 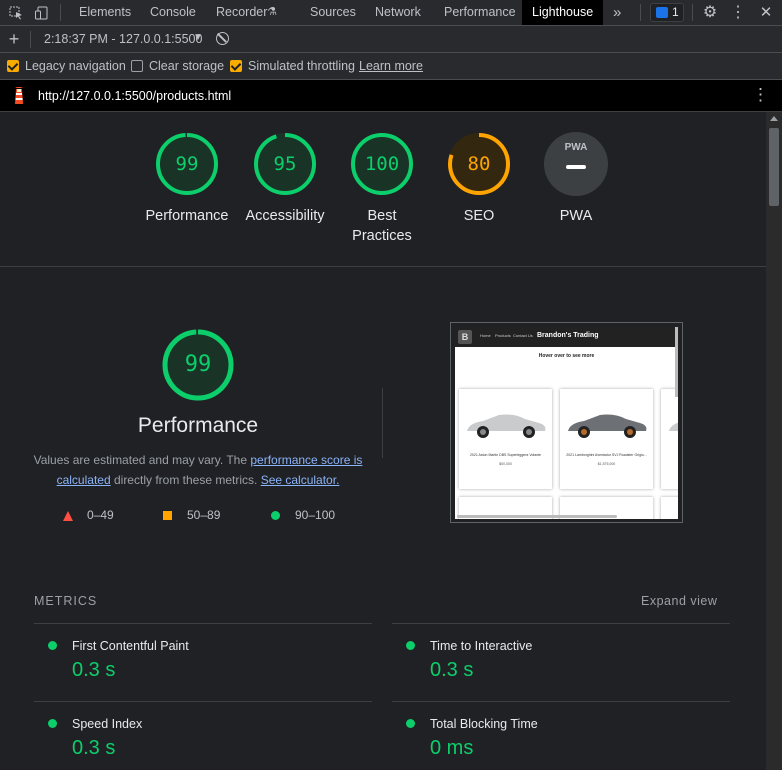 What do you see at coordinates (100, 515) in the screenshot?
I see `legend-fail-range: 0–49` at bounding box center [100, 515].